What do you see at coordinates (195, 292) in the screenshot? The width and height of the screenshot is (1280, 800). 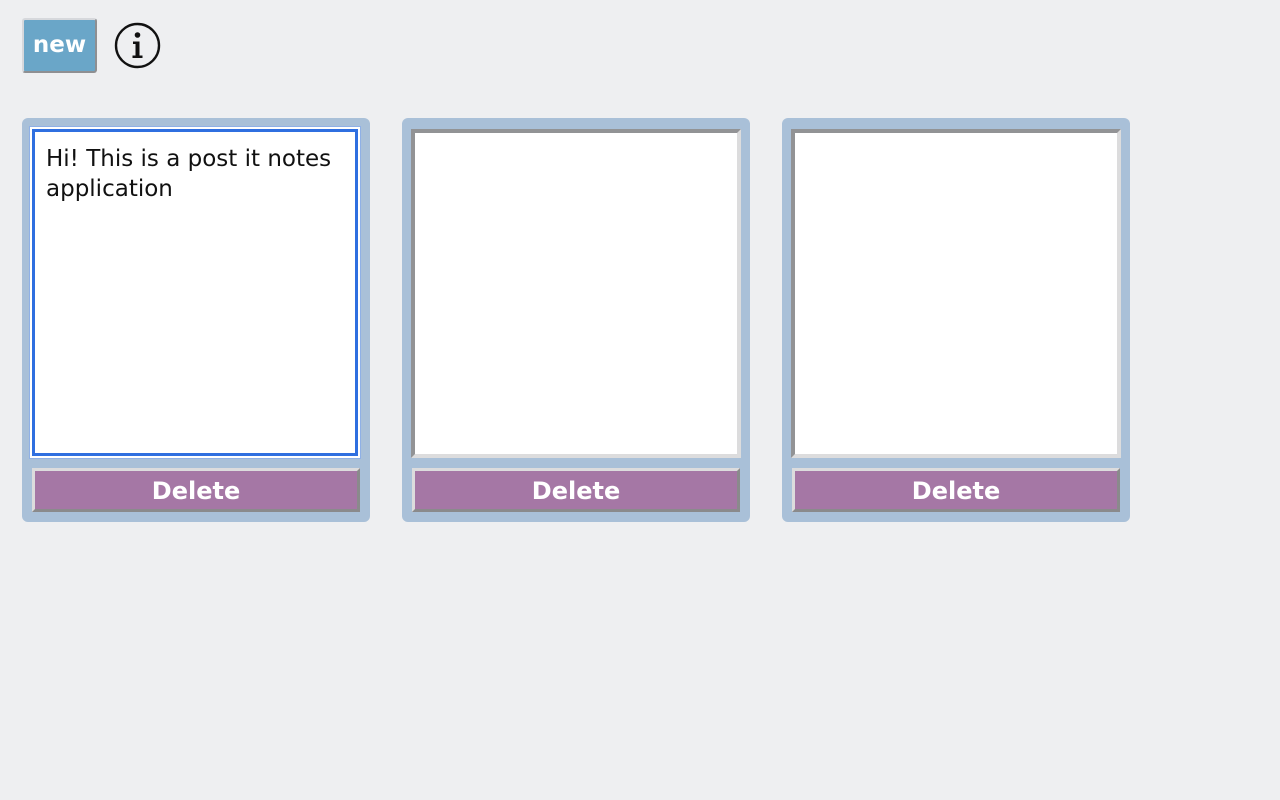 I see `note-textarea: Hi! This is a post it notes application` at bounding box center [195, 292].